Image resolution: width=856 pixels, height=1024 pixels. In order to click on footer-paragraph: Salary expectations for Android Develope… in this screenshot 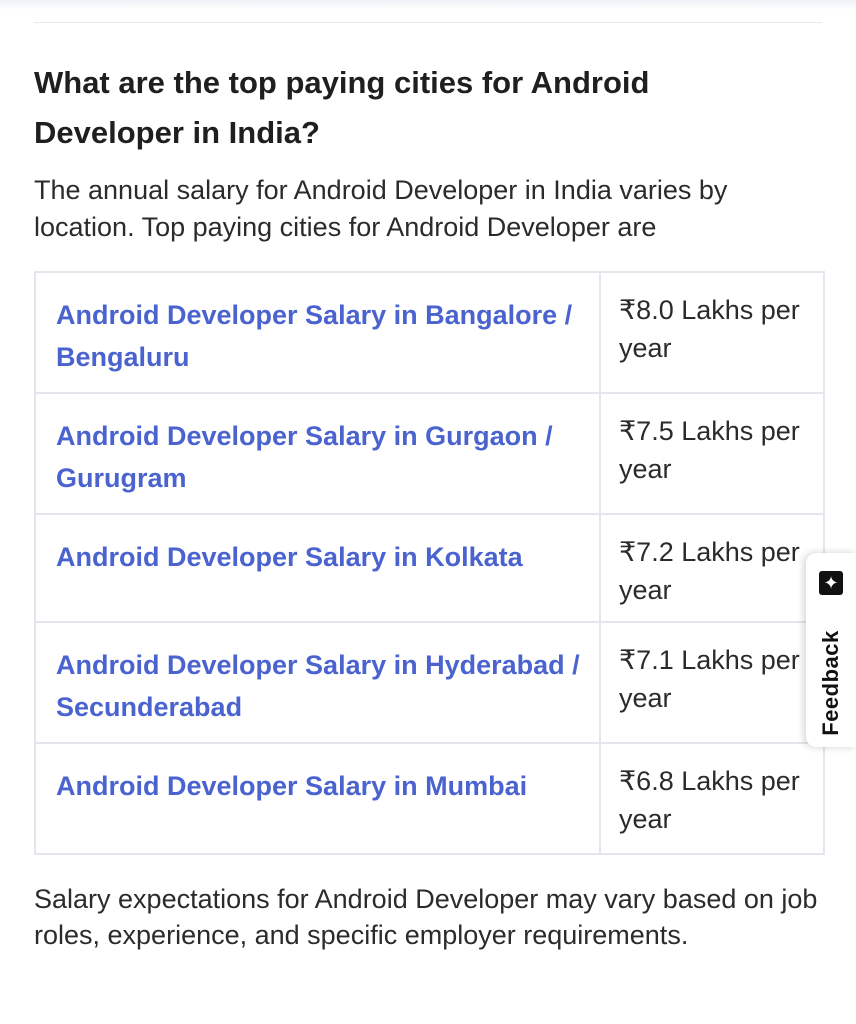, I will do `click(426, 917)`.